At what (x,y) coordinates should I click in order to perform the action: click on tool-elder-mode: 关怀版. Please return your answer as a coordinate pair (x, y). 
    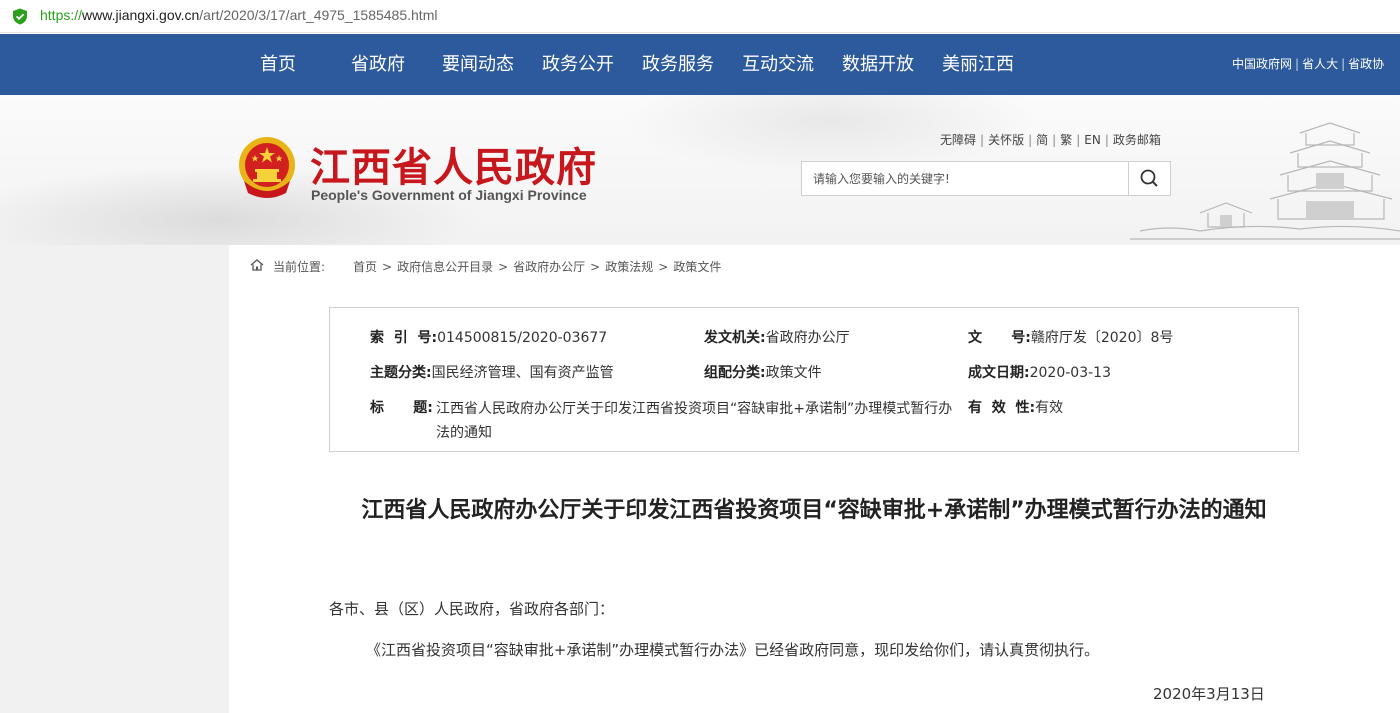
    Looking at the image, I should click on (1006, 140).